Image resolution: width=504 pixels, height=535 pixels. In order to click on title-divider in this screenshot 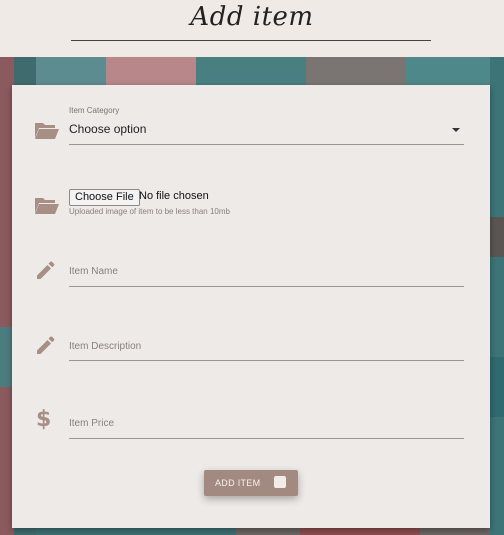, I will do `click(251, 40)`.